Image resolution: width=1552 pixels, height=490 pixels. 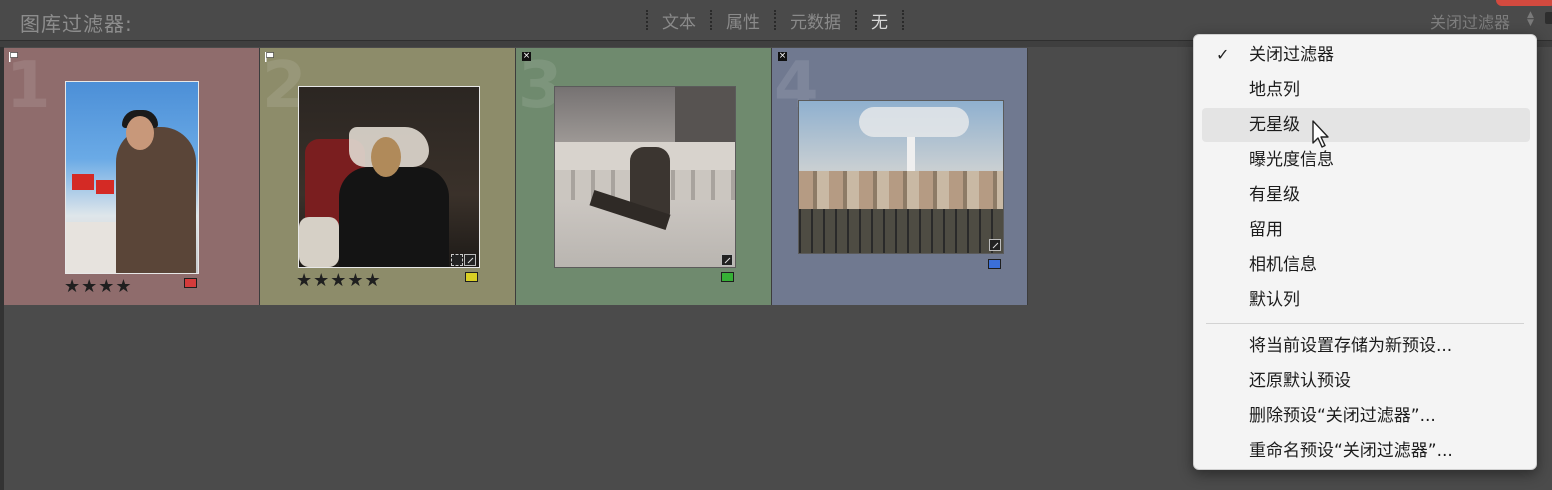 What do you see at coordinates (1366, 160) in the screenshot?
I see `menu-item-exposure-info: 曝光度信息` at bounding box center [1366, 160].